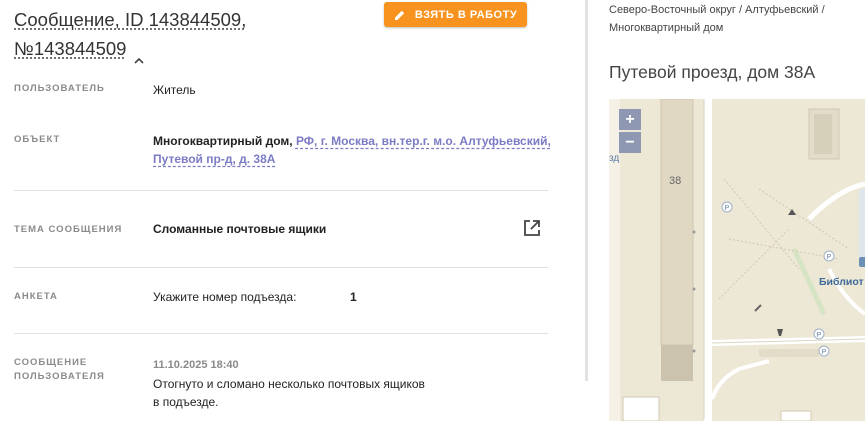  I want to click on survey-label: АНКЕТА, so click(36, 296).